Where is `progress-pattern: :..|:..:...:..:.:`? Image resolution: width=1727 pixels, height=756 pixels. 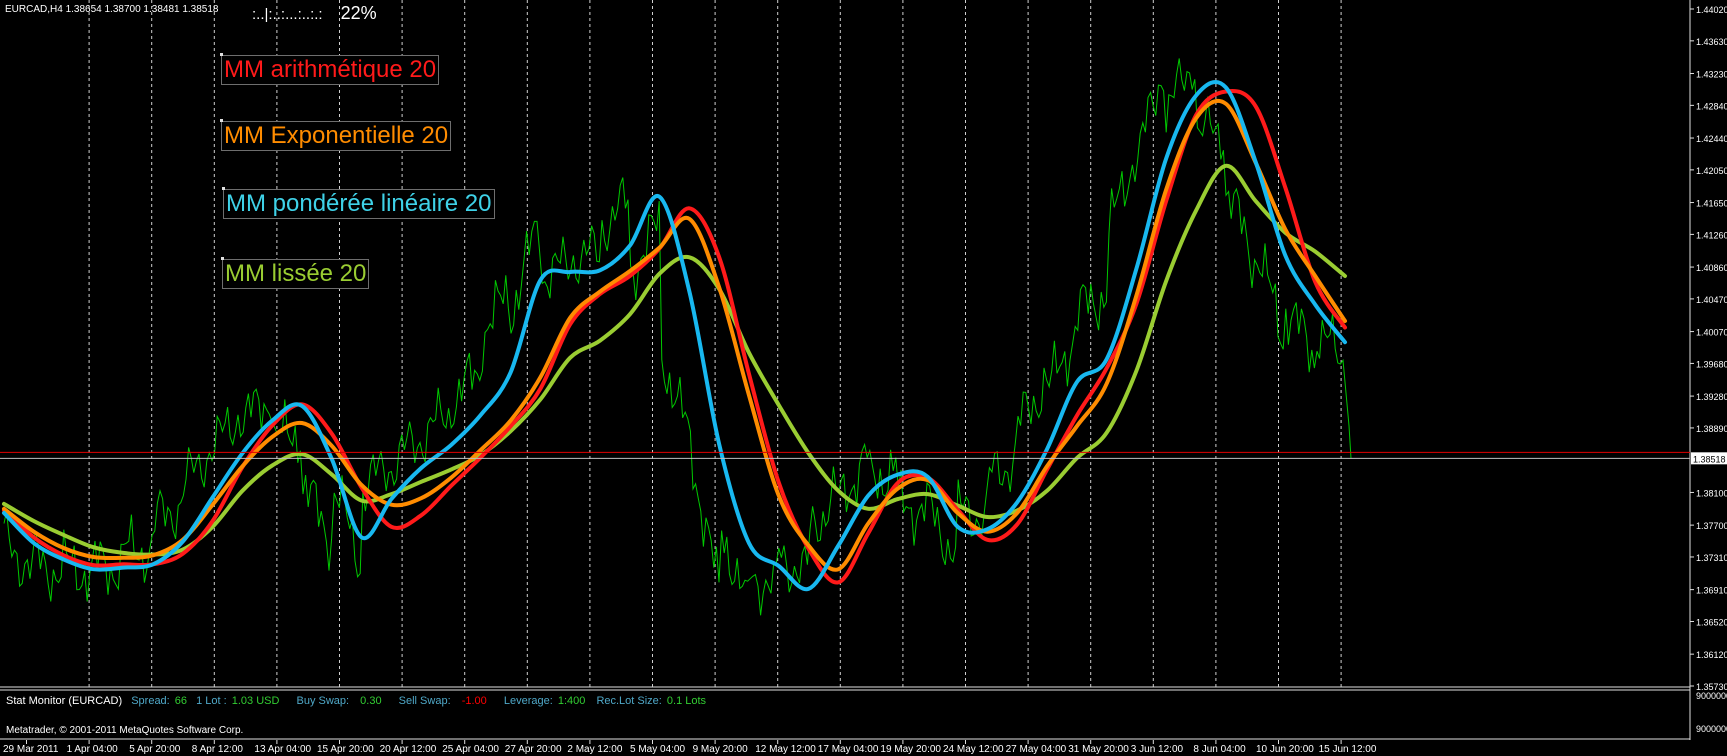
progress-pattern: :..|:..:...:..:.: is located at coordinates (287, 14).